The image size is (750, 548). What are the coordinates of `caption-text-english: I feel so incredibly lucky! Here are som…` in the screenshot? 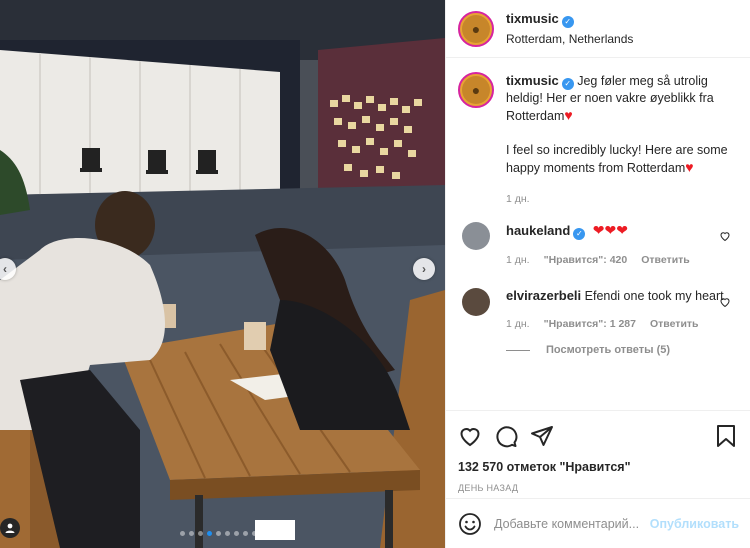 It's located at (622, 159).